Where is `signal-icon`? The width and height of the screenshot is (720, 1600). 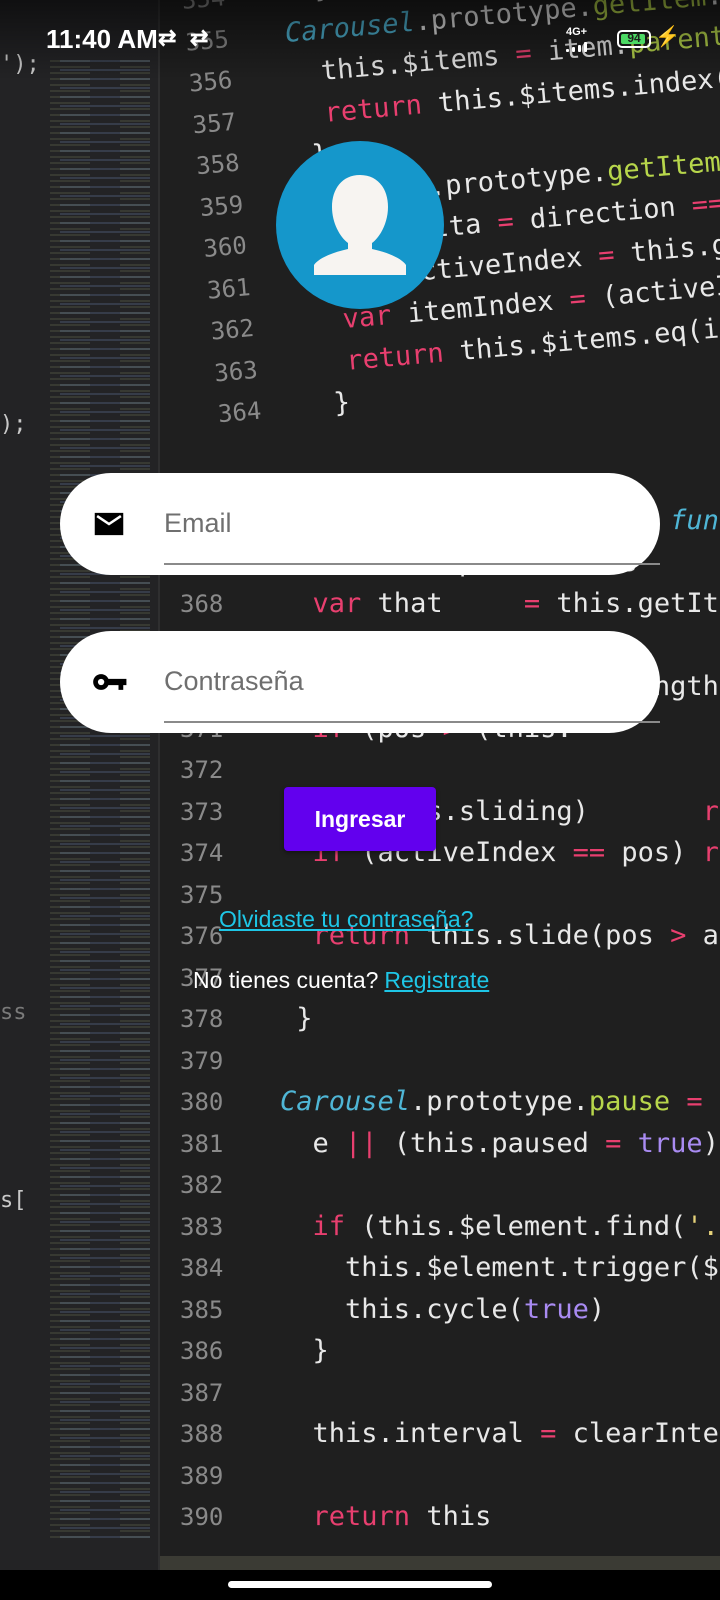
signal-icon is located at coordinates (580, 47).